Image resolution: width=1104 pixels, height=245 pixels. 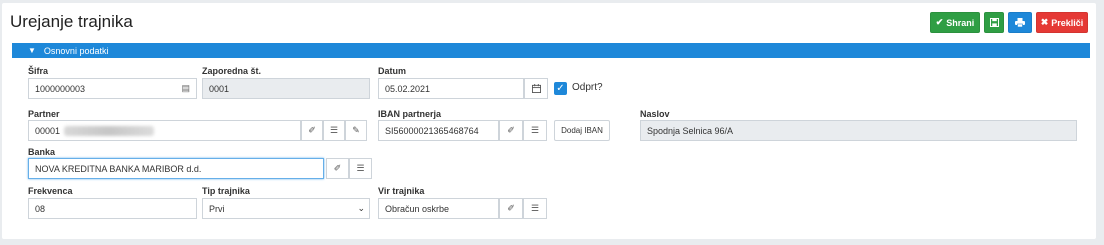 I want to click on vir-list-button: ☰, so click(x=535, y=208).